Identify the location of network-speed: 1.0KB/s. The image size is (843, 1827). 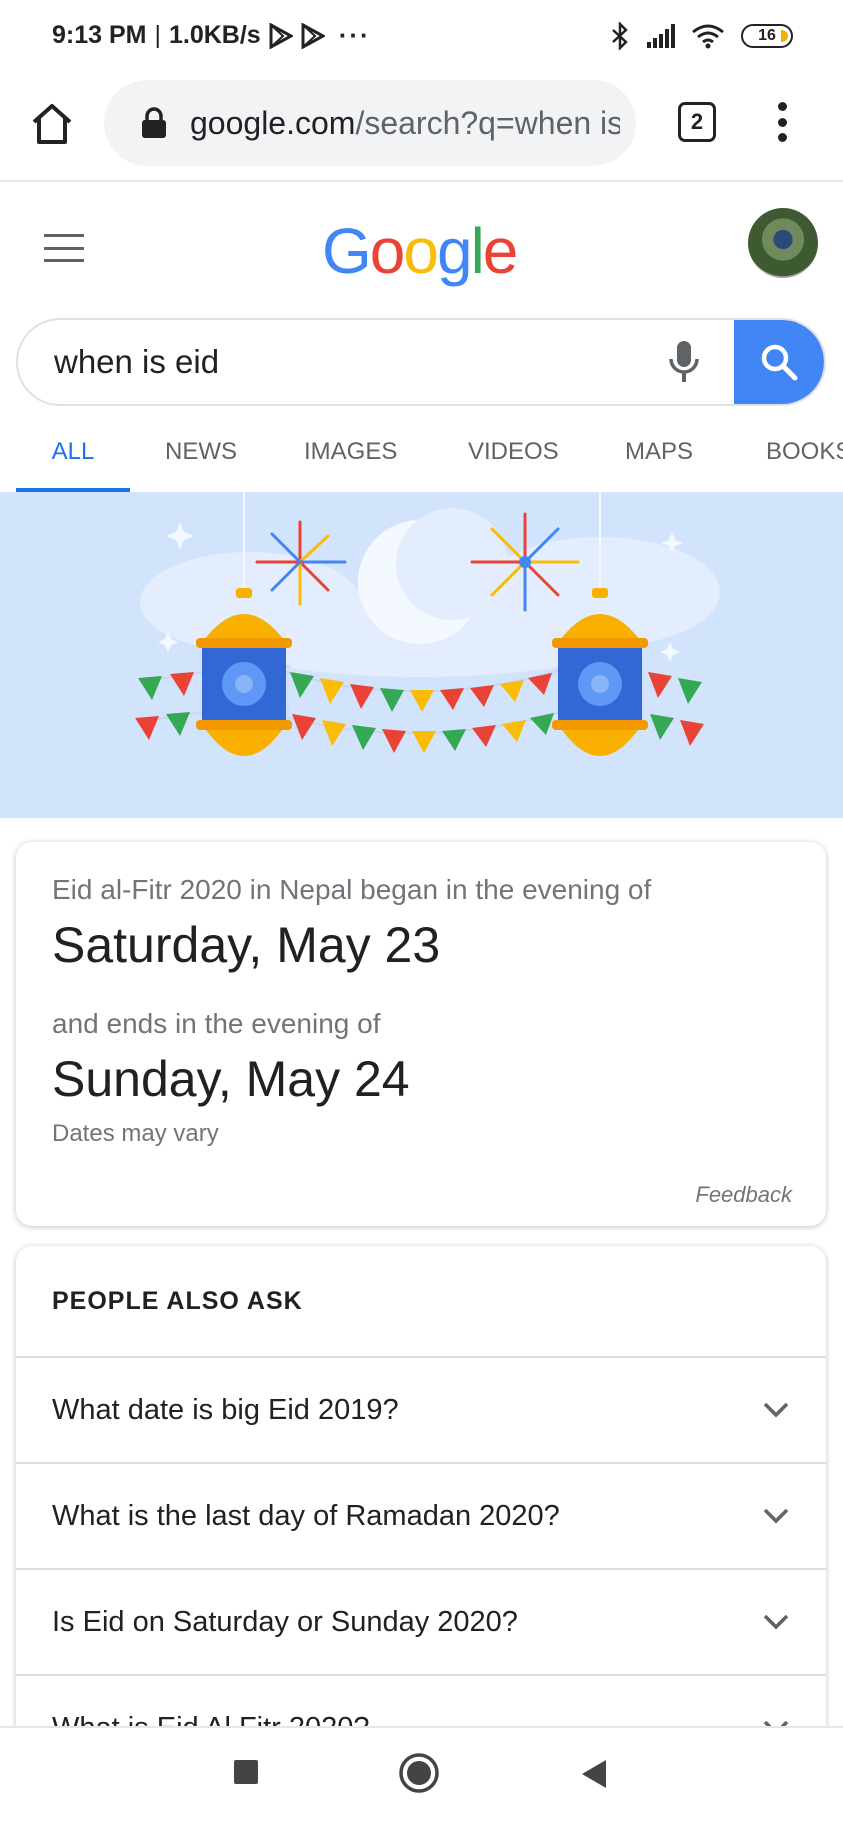
(214, 35).